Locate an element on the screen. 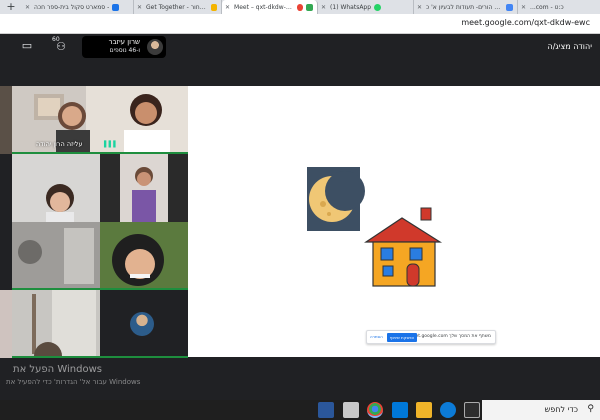 The height and width of the screenshot is (420, 600). hide-banner-button: הסתרה is located at coordinates (376, 336).